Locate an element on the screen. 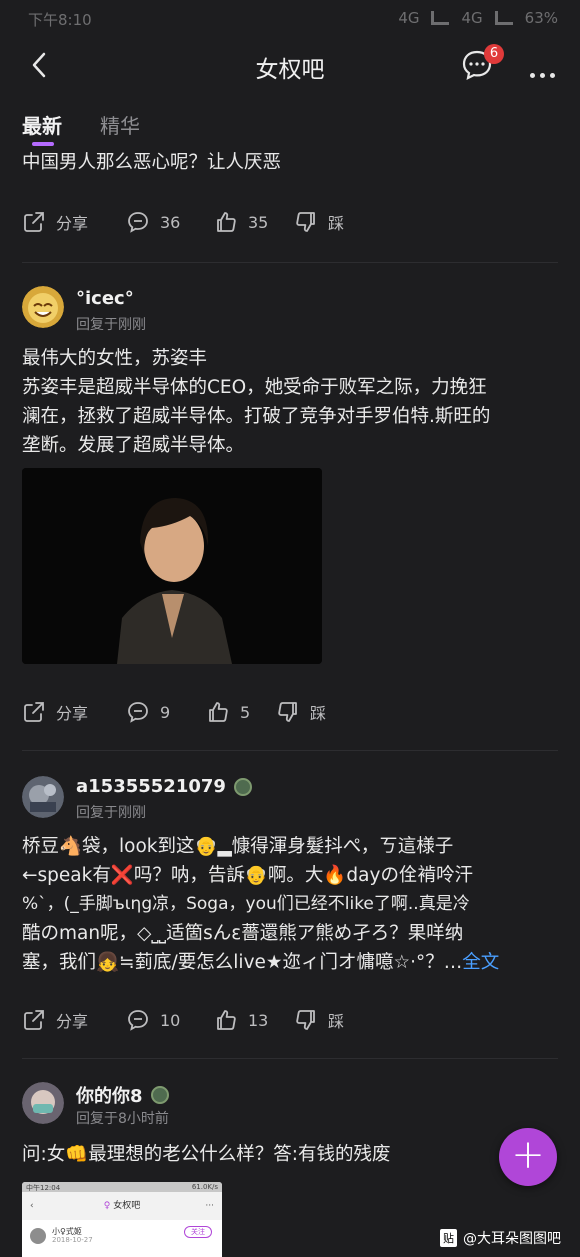  comment-count: 9 is located at coordinates (165, 712).